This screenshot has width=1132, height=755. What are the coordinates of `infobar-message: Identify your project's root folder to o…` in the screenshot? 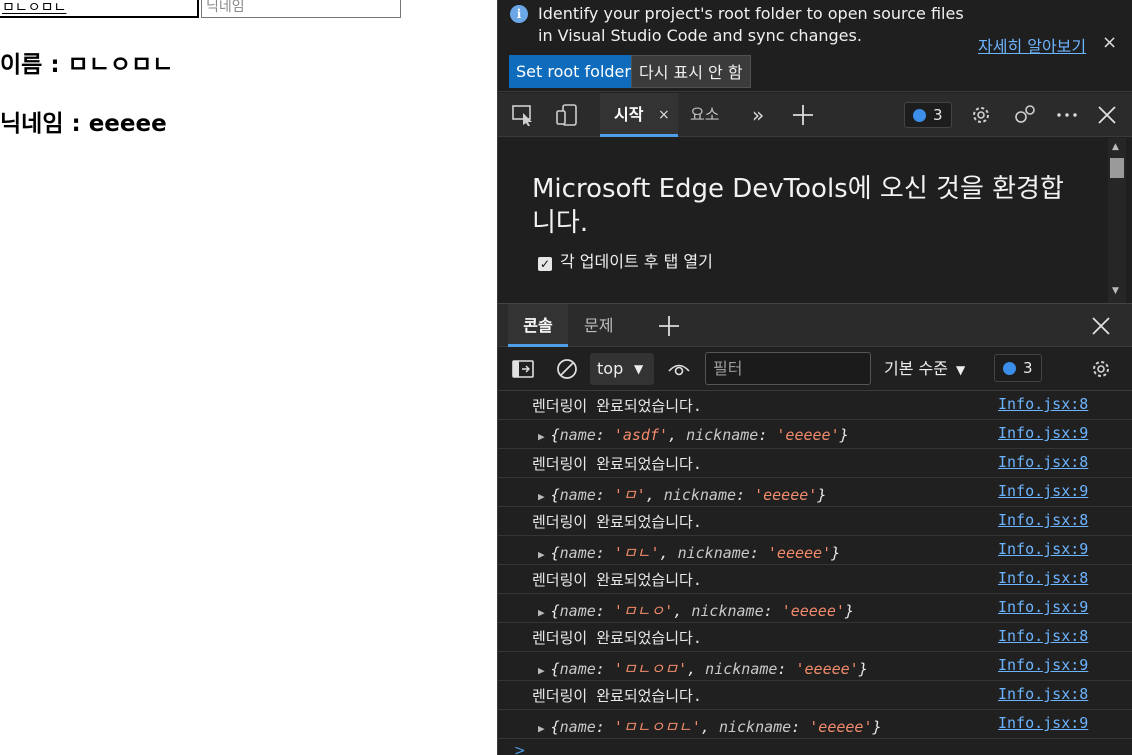 It's located at (751, 24).